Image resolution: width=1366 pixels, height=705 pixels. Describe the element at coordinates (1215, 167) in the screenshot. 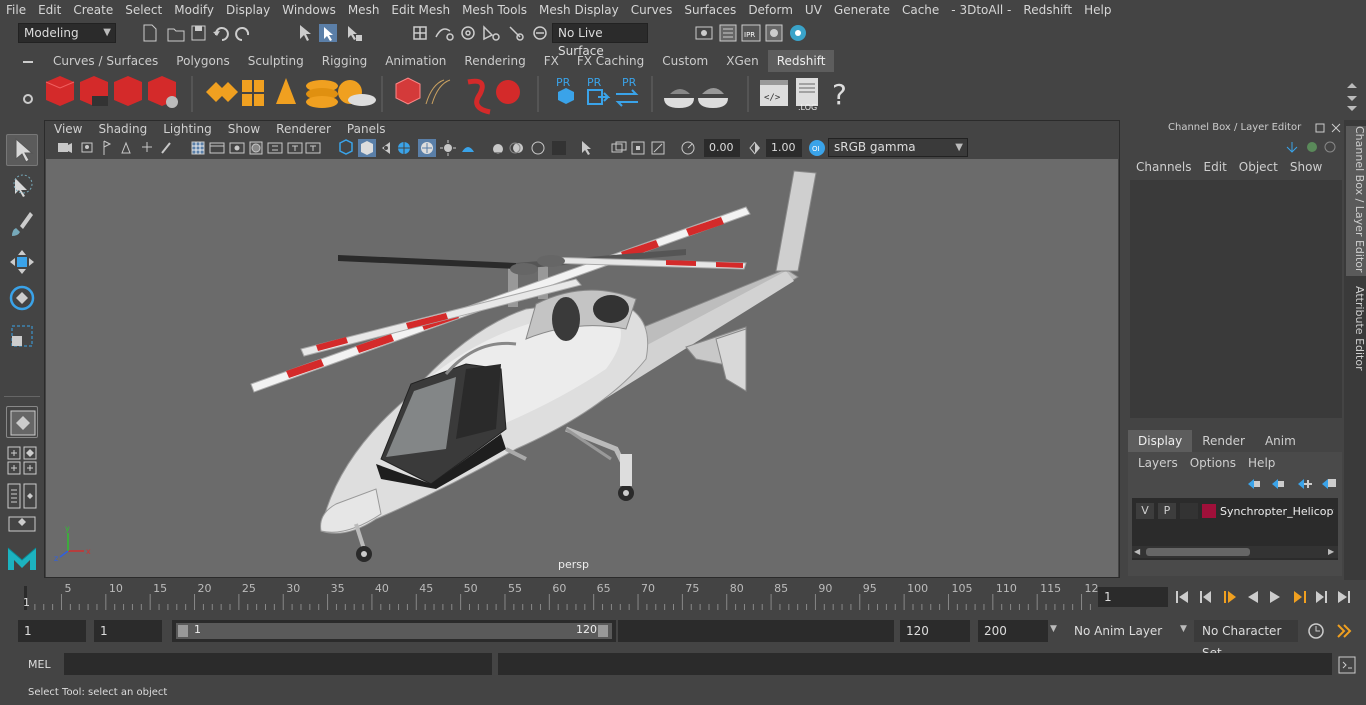

I see `cb-menu-edit: Edit` at that location.